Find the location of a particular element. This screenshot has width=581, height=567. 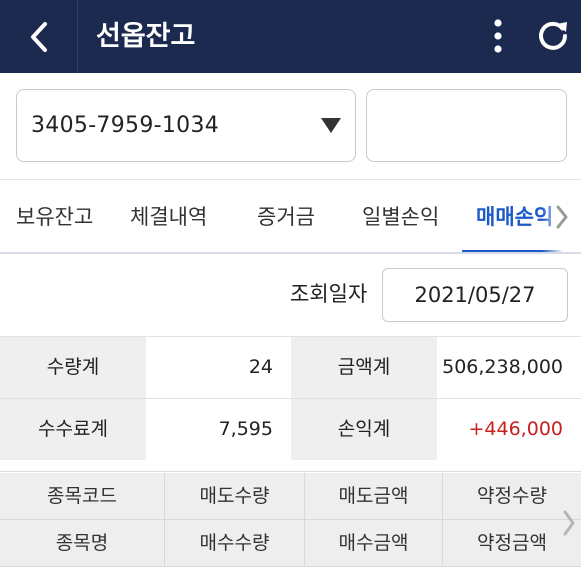

page-title: 선옵잔고 is located at coordinates (146, 36).